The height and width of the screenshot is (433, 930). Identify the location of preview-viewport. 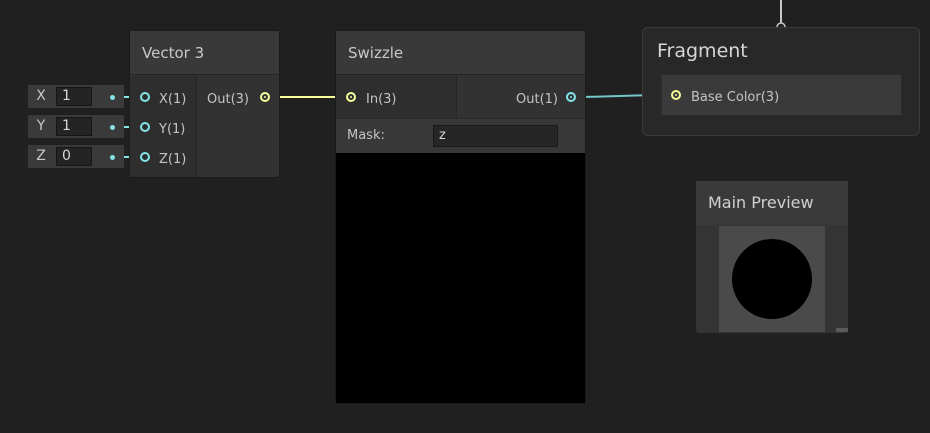
(772, 279).